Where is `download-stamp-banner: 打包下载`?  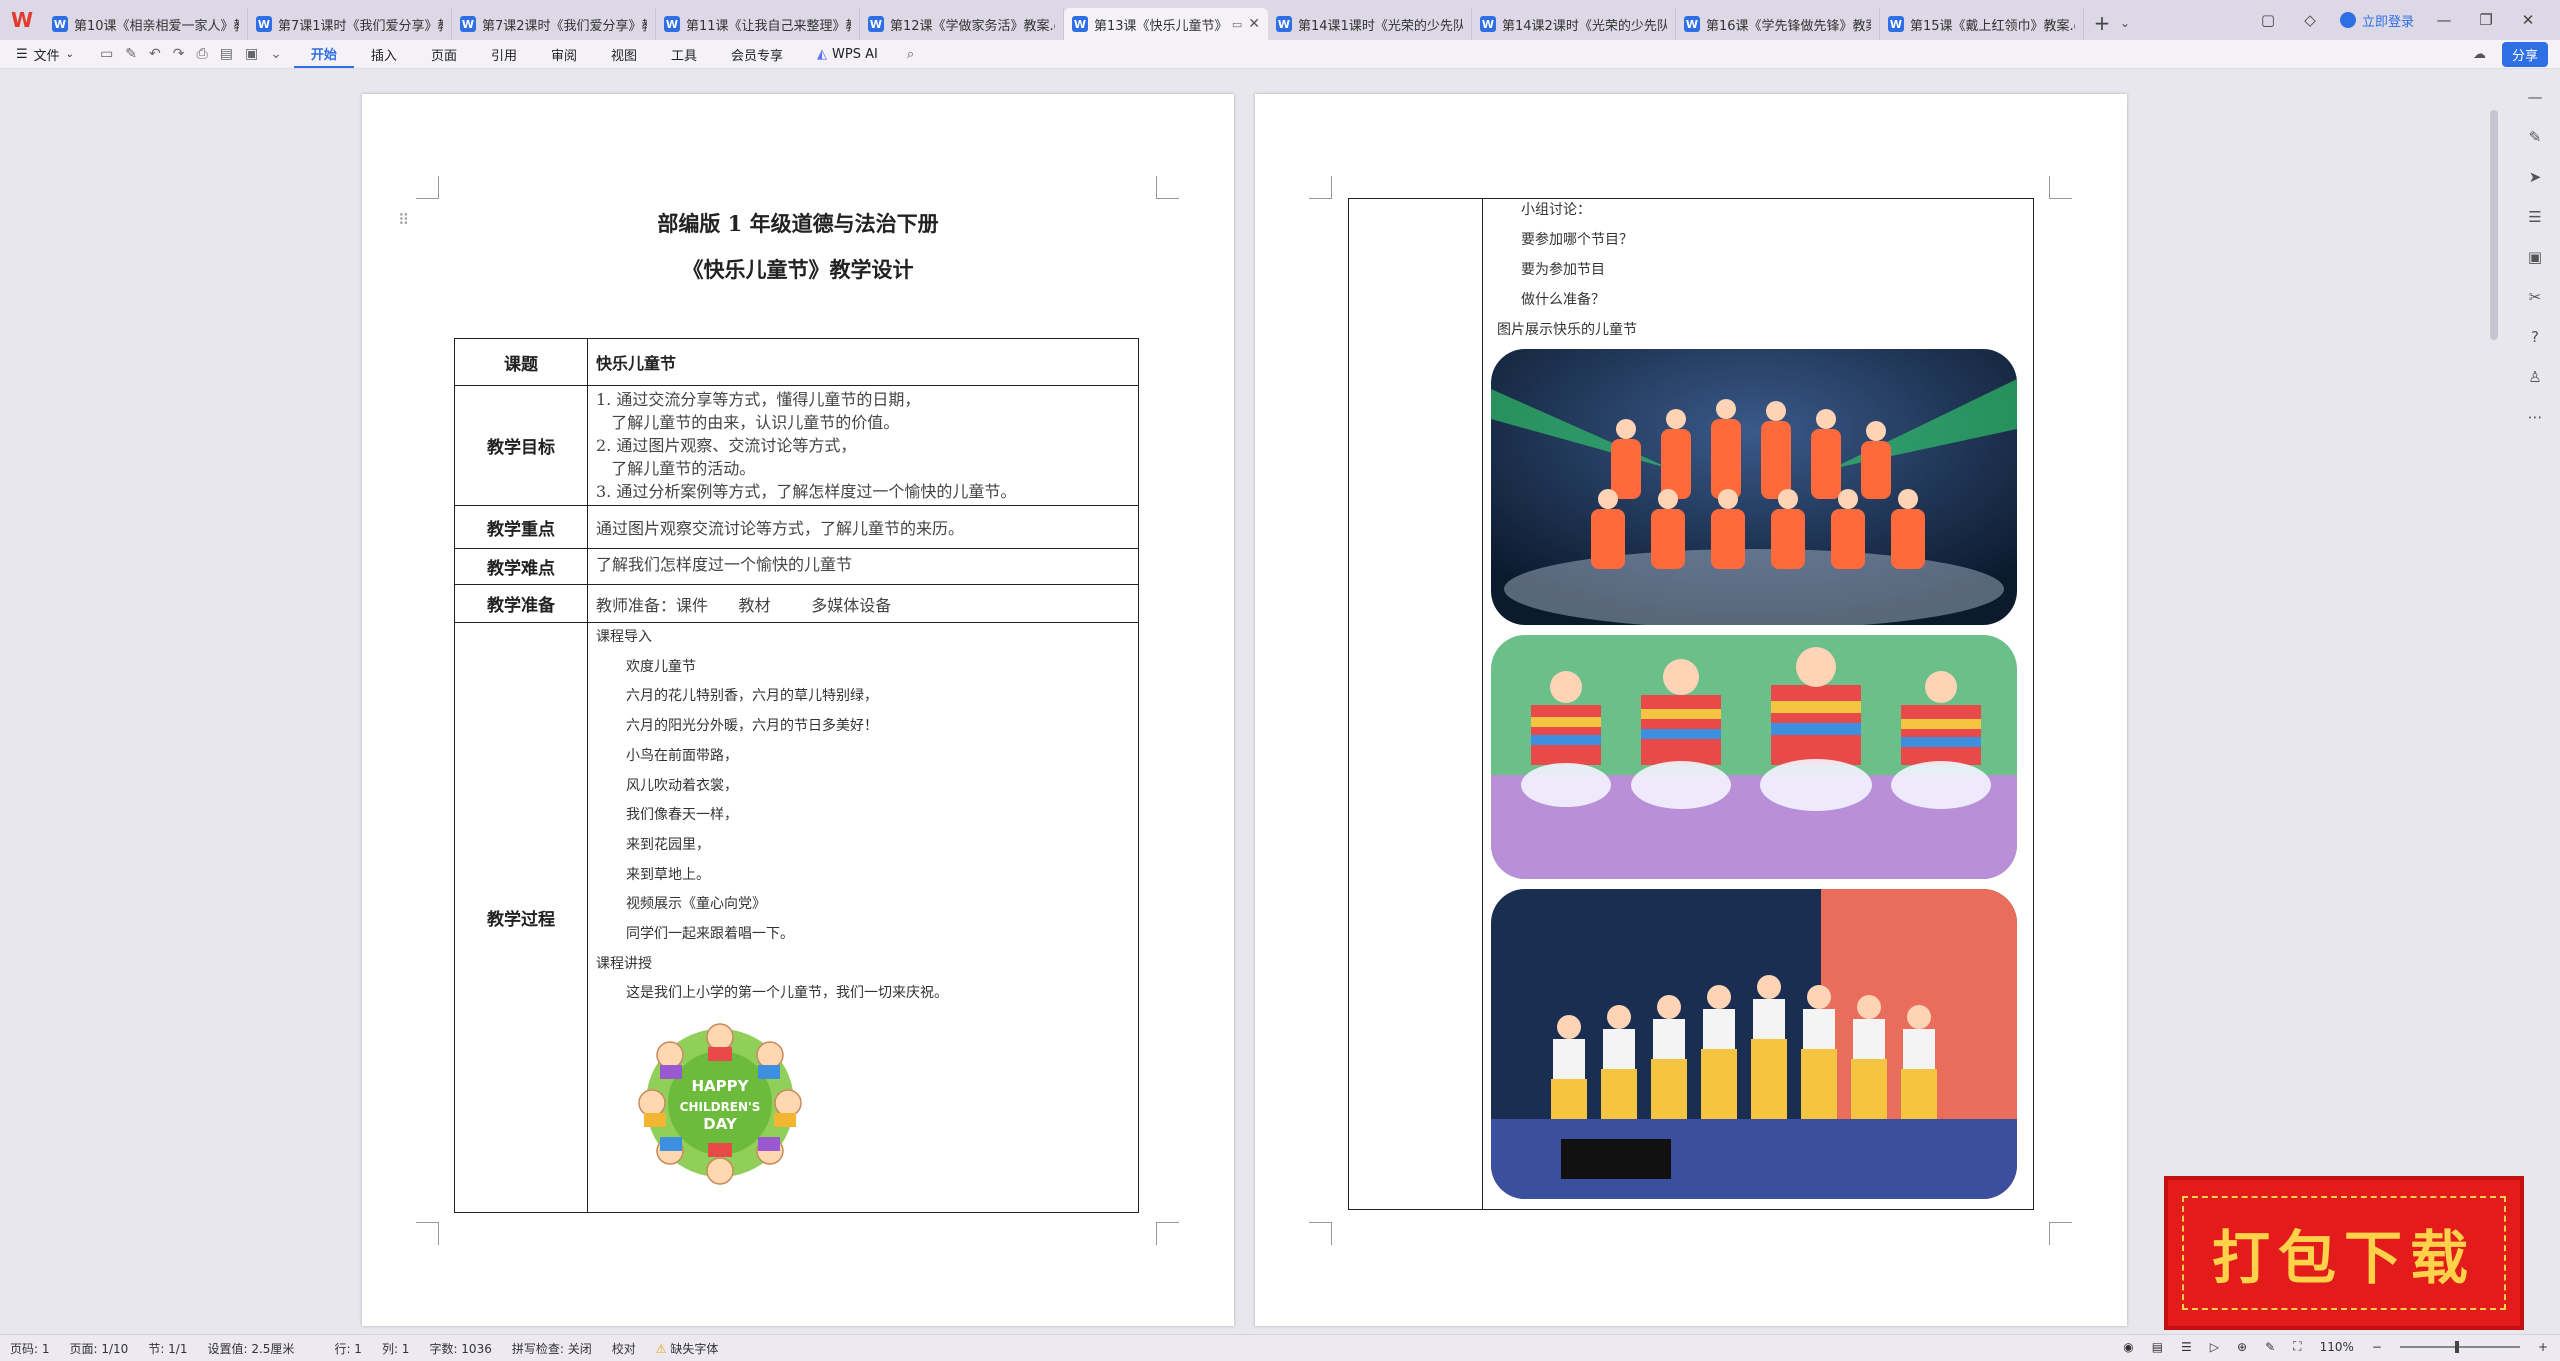
download-stamp-banner: 打包下载 is located at coordinates (2344, 1253).